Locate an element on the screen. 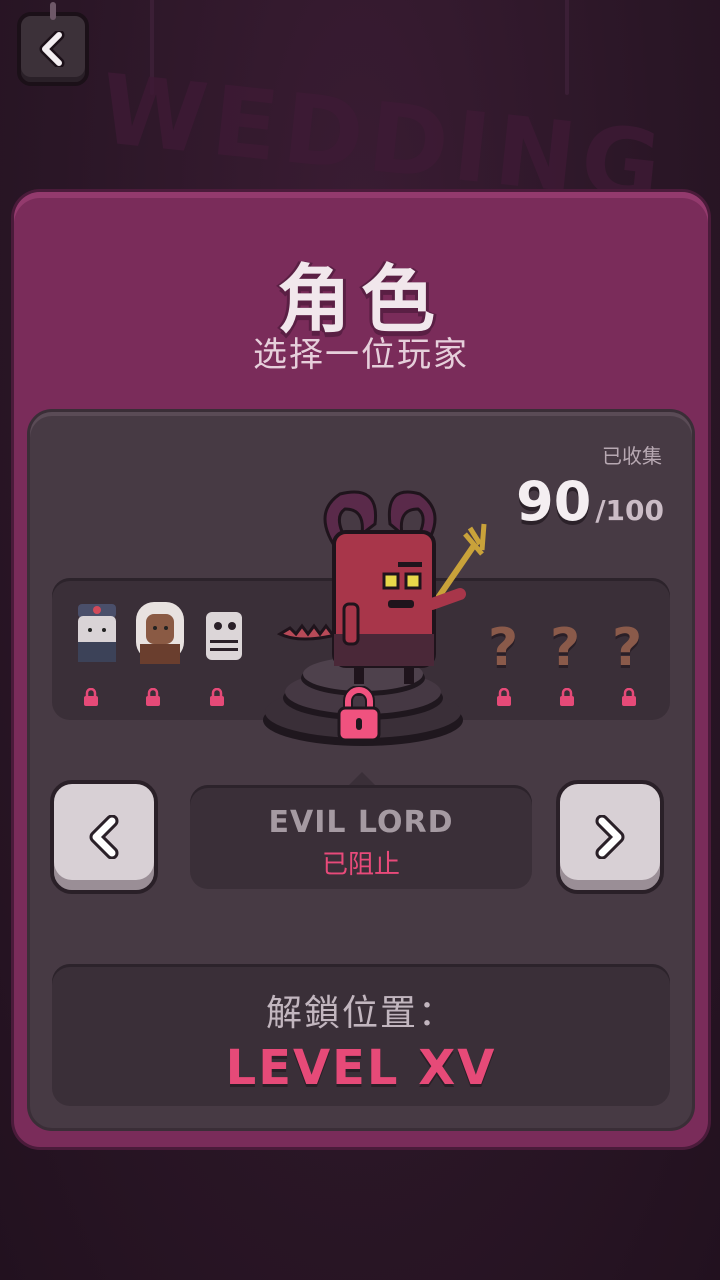  unlock-label: 解鎖位置： is located at coordinates (360, 1013).